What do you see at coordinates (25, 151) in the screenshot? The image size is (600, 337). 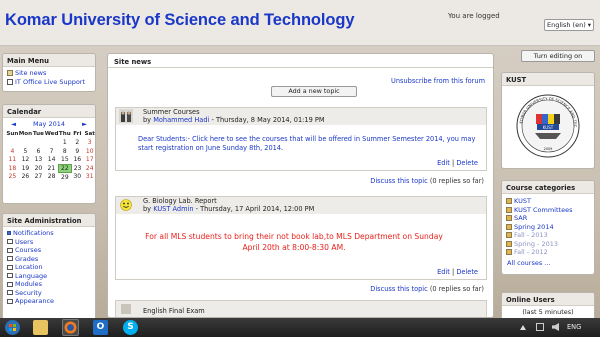 I see `calendar-day: 5` at bounding box center [25, 151].